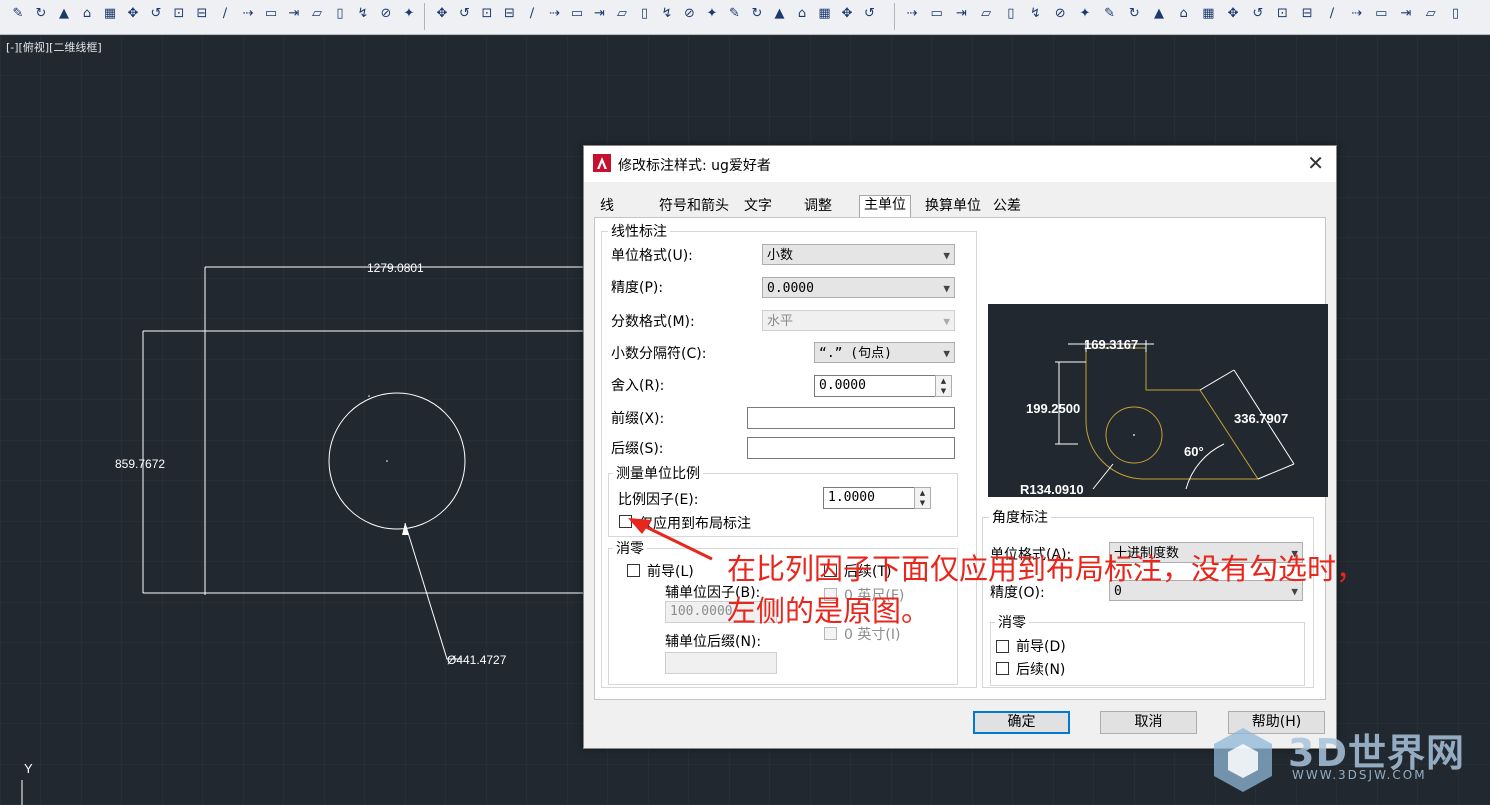 The width and height of the screenshot is (1490, 805). I want to click on watermark: 3D世界网 WWW.3DSJW.COM, so click(1348, 760).